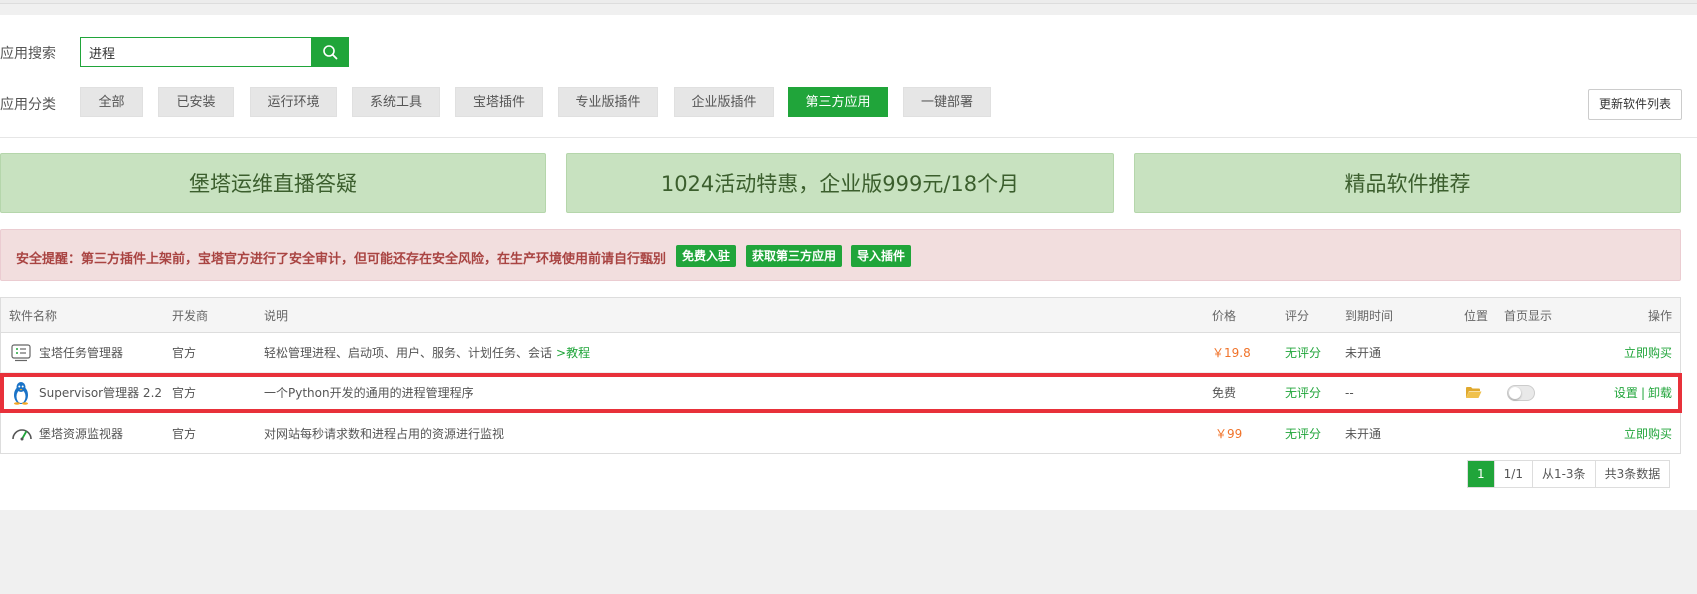 This screenshot has width=1697, height=594. I want to click on header-price: 价格, so click(1224, 315).